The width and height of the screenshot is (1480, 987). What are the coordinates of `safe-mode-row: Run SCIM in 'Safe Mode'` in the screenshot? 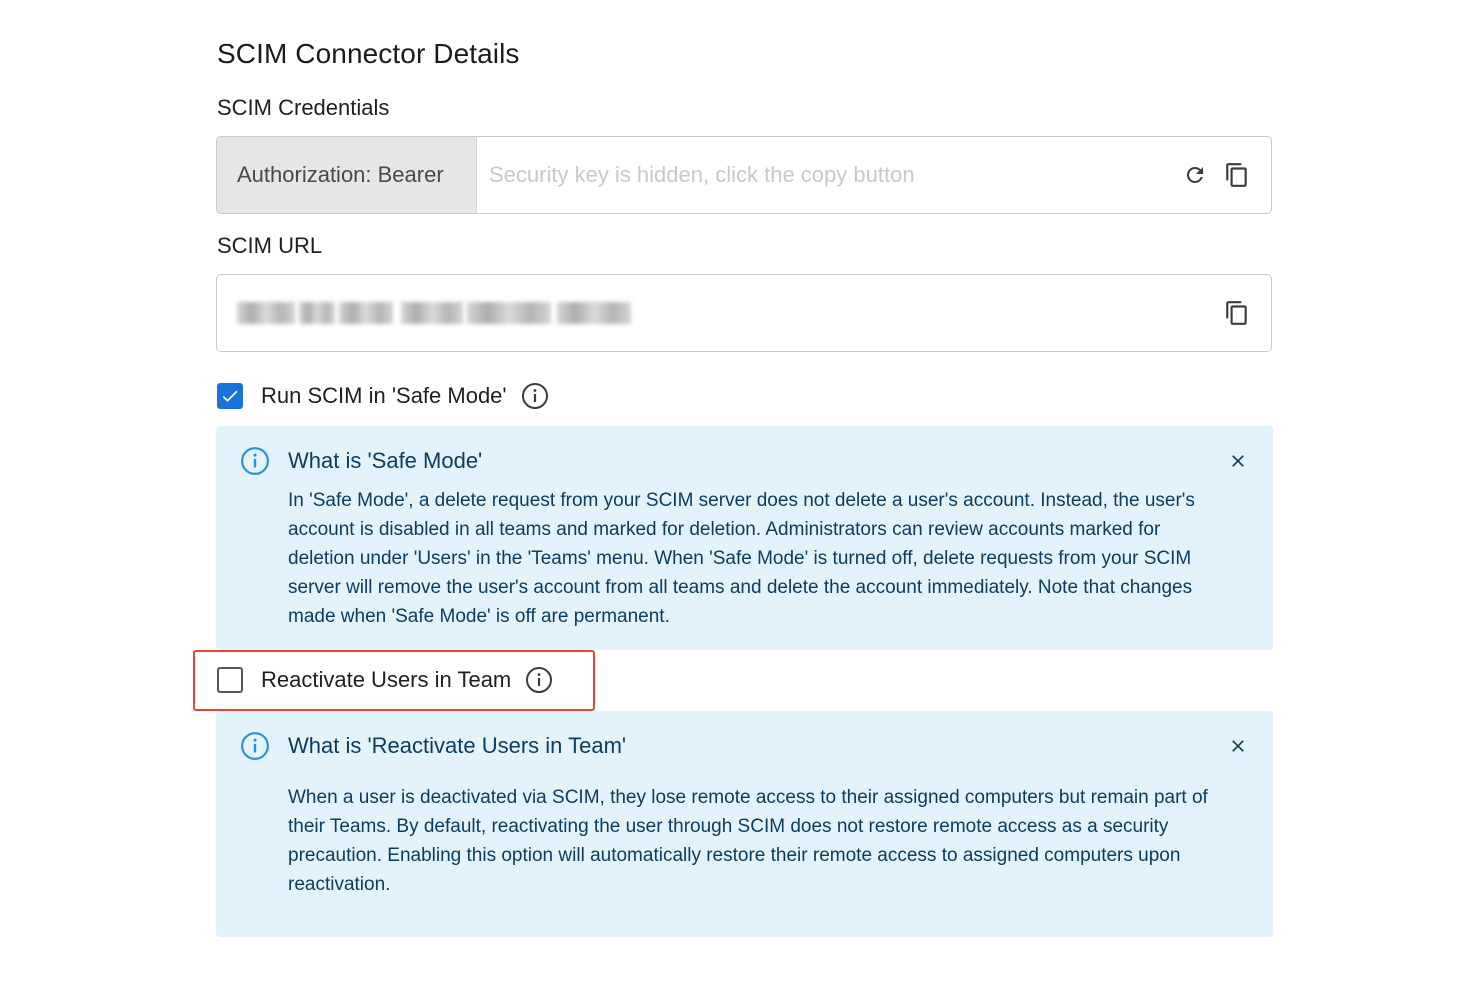 It's located at (383, 396).